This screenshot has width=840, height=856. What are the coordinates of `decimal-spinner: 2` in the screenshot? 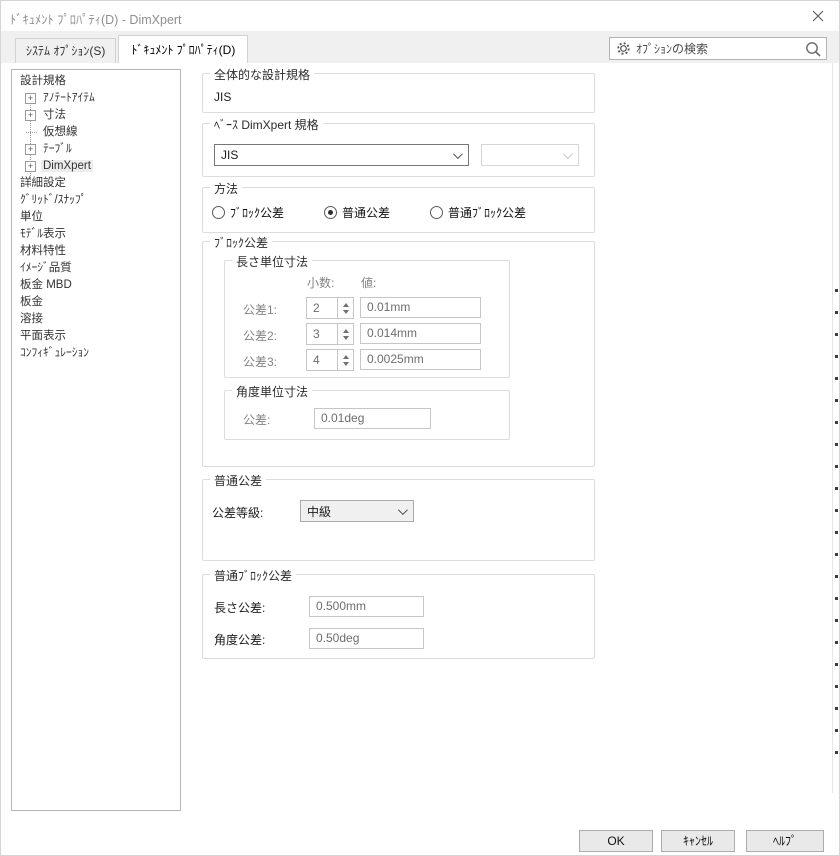 It's located at (330, 308).